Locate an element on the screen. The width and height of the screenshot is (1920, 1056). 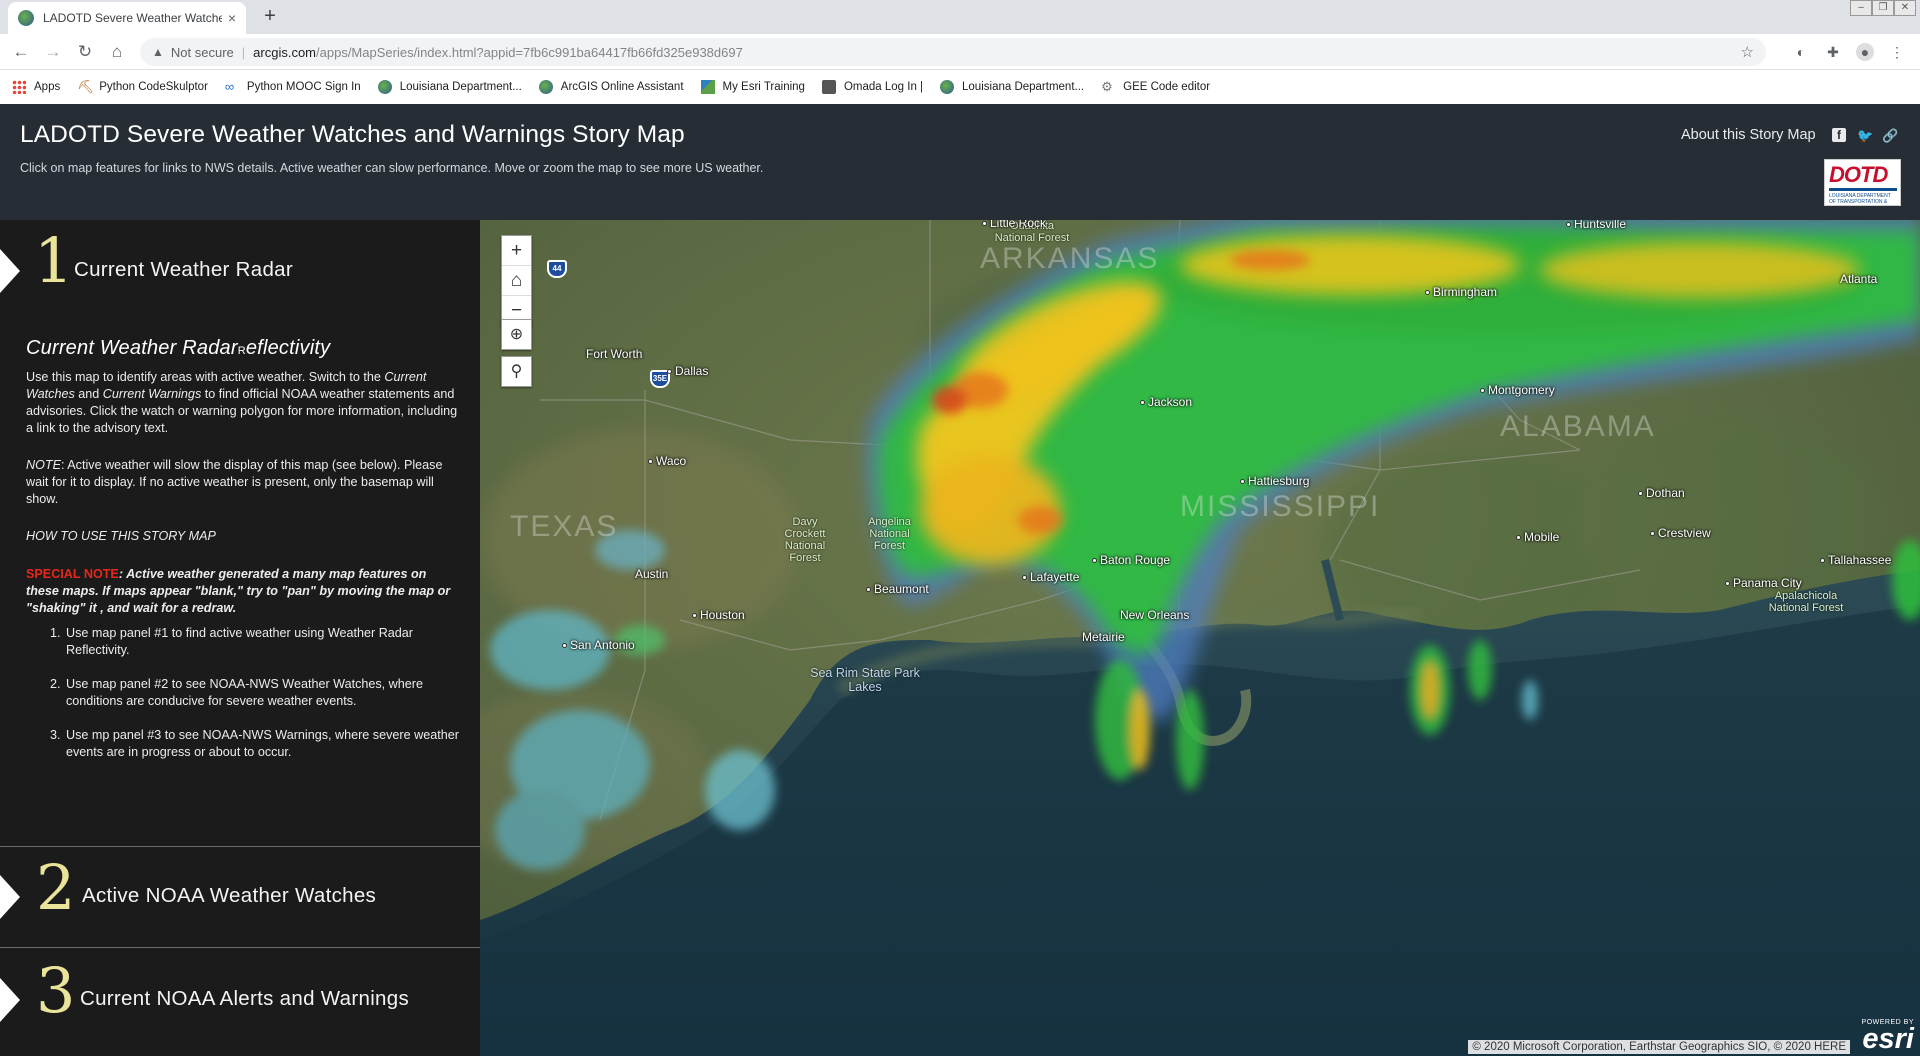
bookmark-label: ArcGIS Online Assistant is located at coordinates (622, 87).